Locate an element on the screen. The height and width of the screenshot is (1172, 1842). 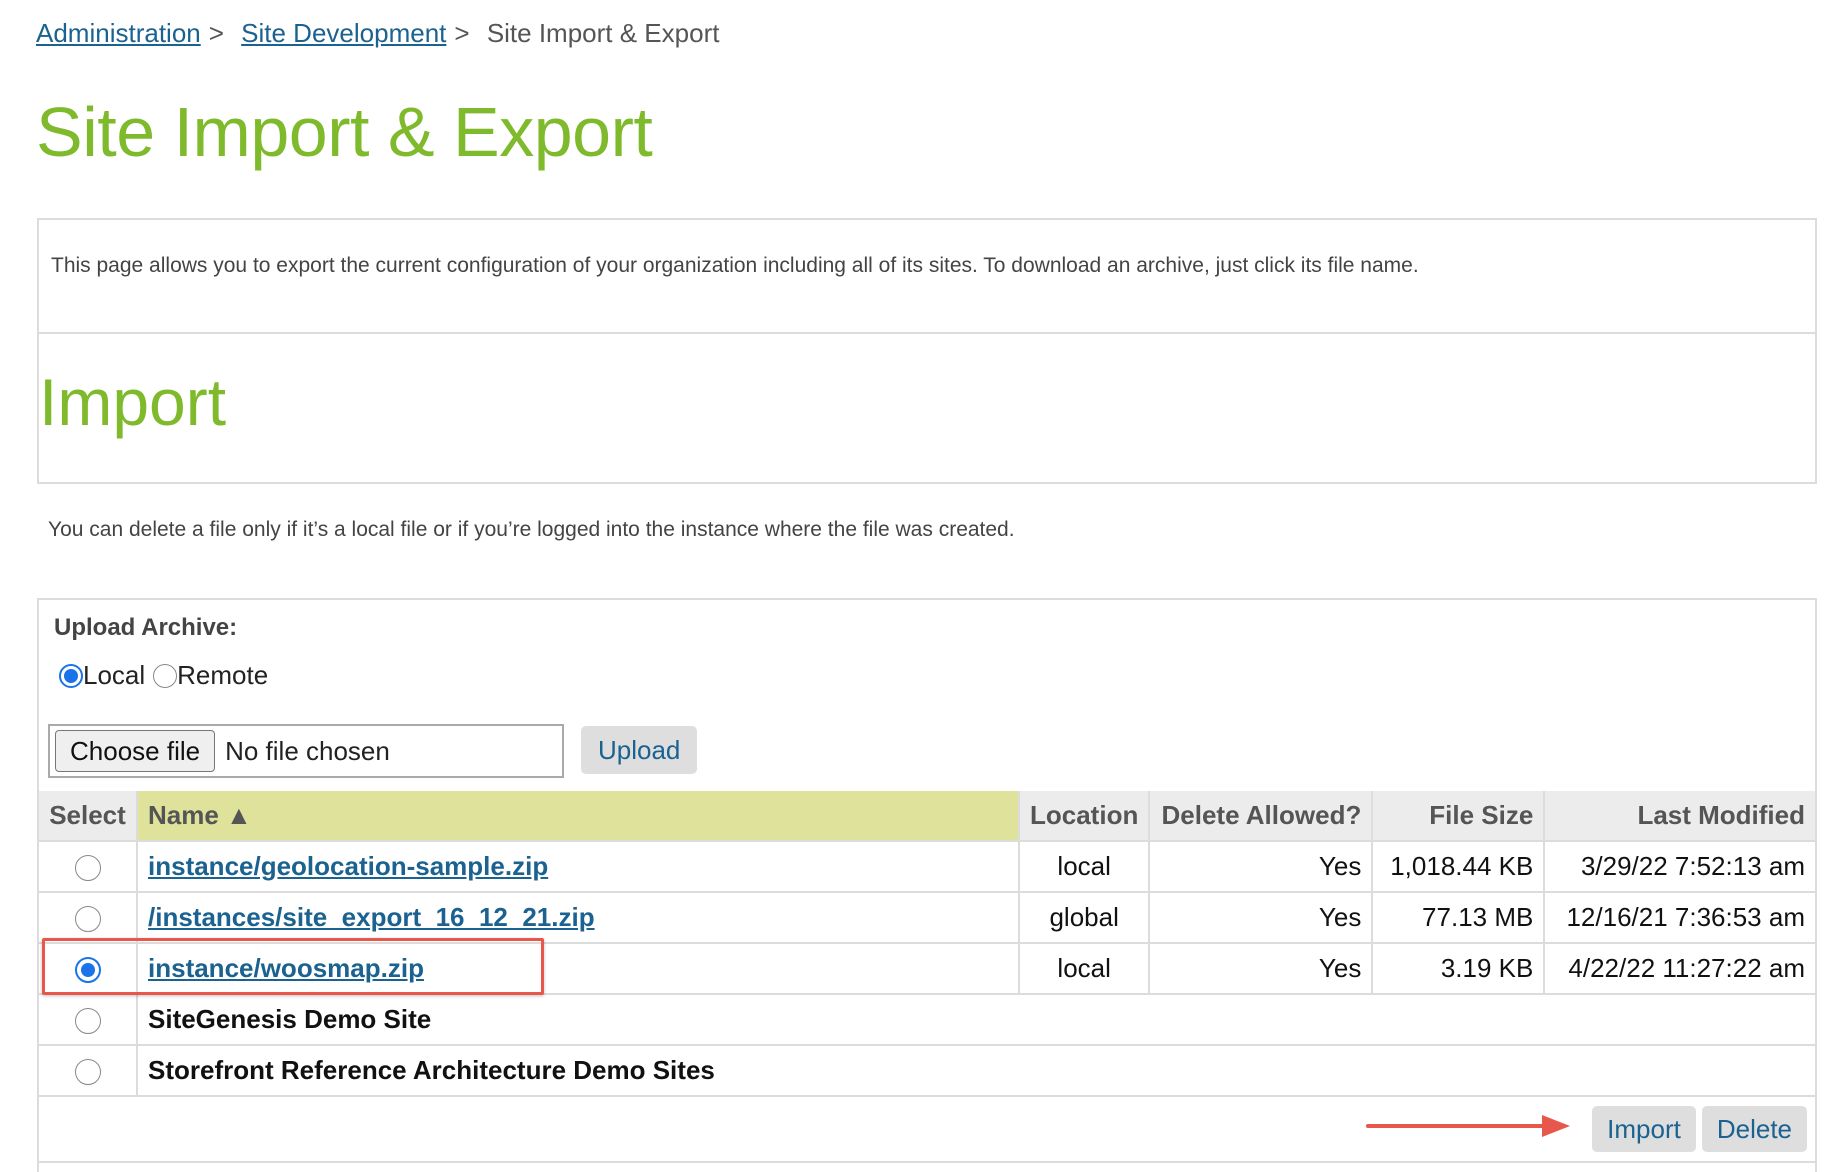
radio-local-label: Local is located at coordinates (114, 675).